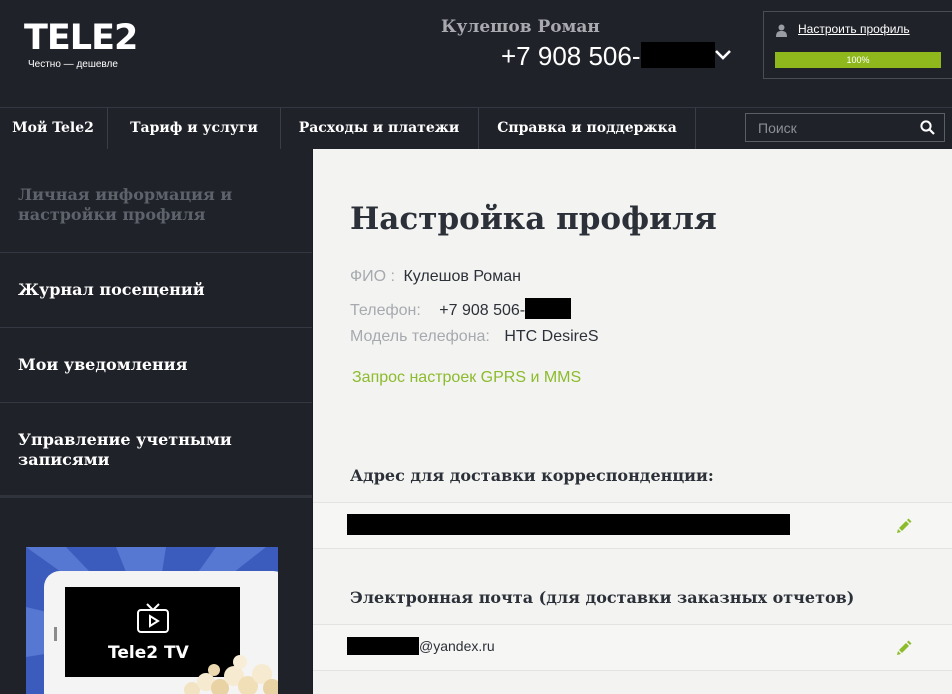 The image size is (952, 694). Describe the element at coordinates (156, 496) in the screenshot. I see `sidebar-divider` at that location.